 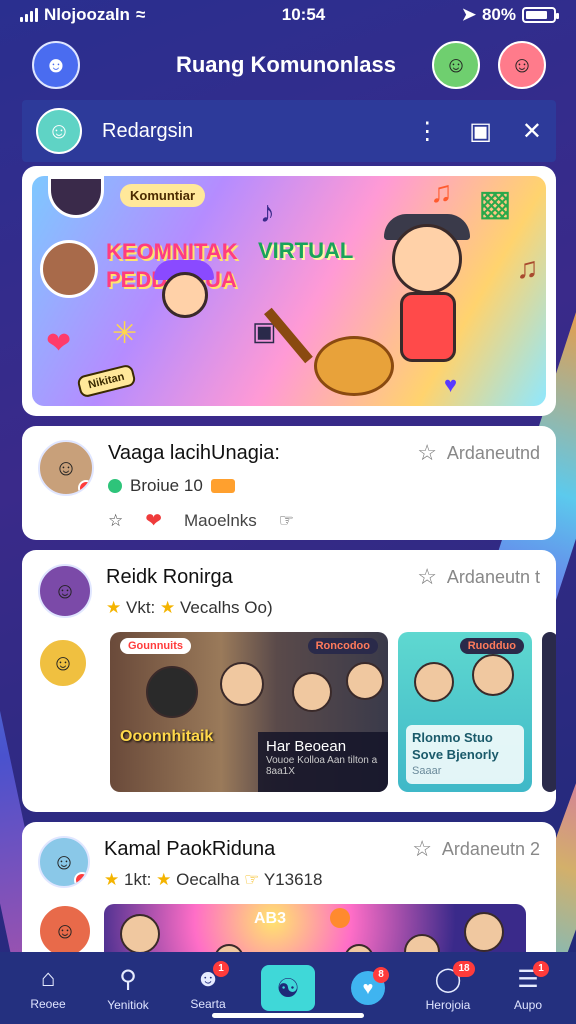 What do you see at coordinates (480, 131) in the screenshot?
I see `share-icon: ▣` at bounding box center [480, 131].